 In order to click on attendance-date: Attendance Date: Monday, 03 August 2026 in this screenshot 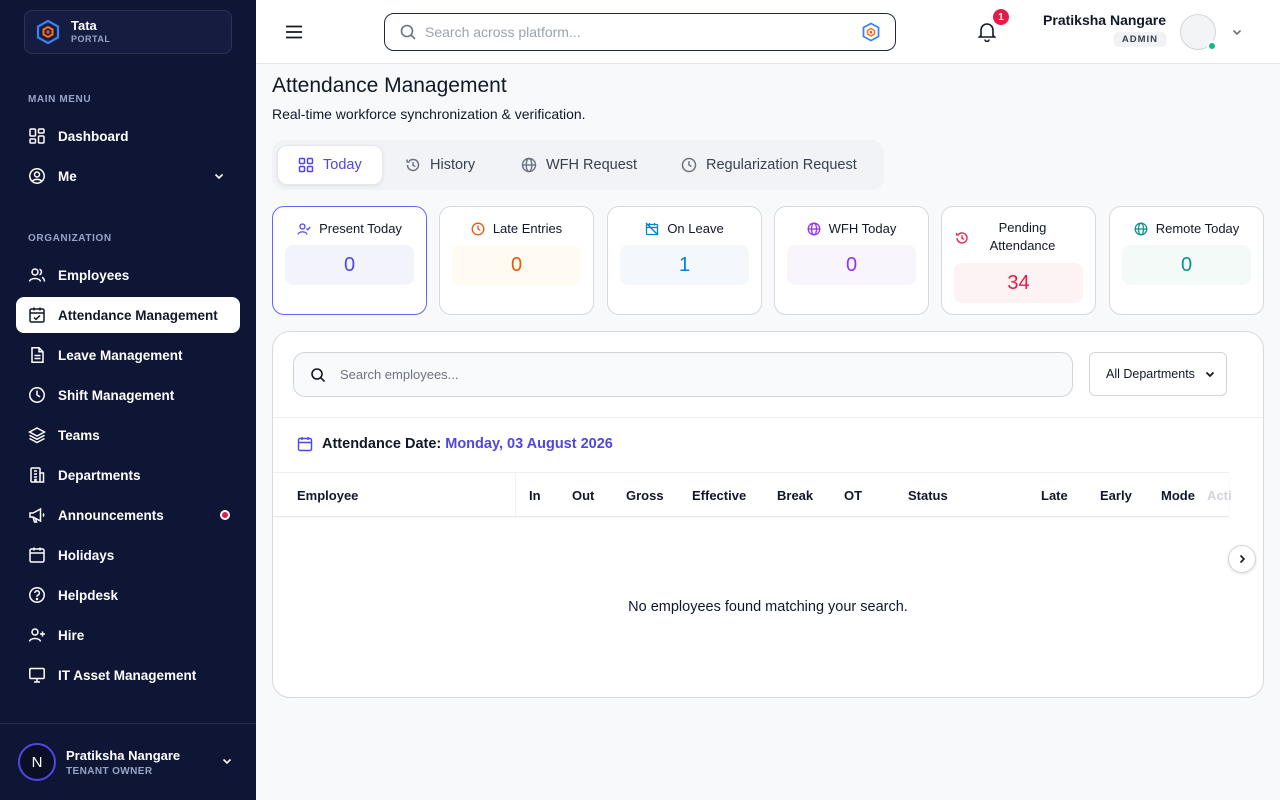, I will do `click(455, 444)`.